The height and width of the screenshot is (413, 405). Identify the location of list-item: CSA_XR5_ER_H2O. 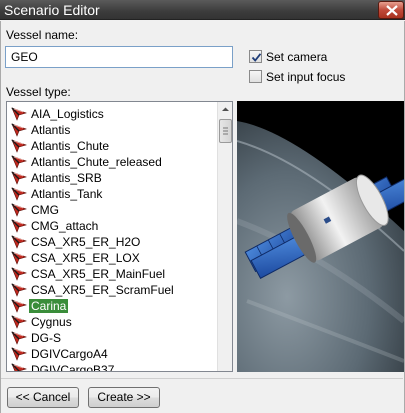
(111, 242).